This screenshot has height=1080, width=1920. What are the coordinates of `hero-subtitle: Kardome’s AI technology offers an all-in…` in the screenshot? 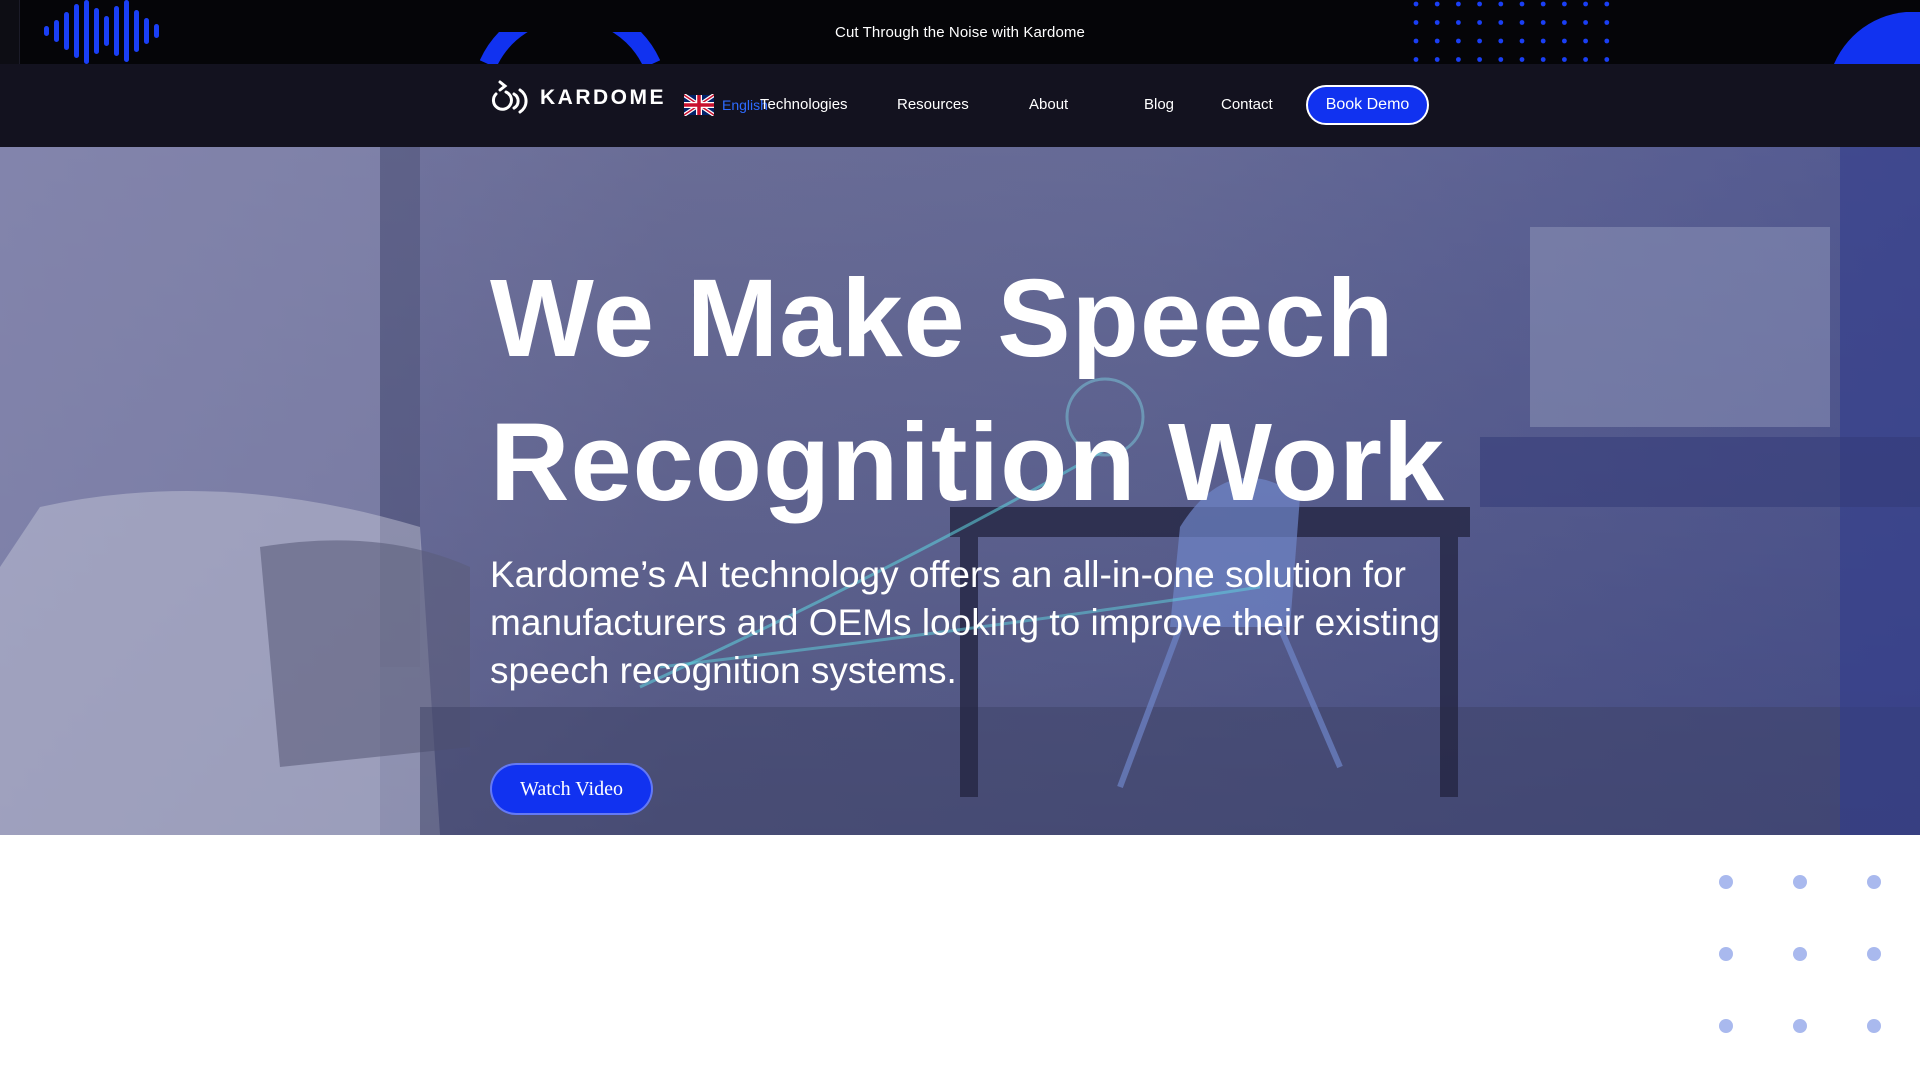 It's located at (965, 622).